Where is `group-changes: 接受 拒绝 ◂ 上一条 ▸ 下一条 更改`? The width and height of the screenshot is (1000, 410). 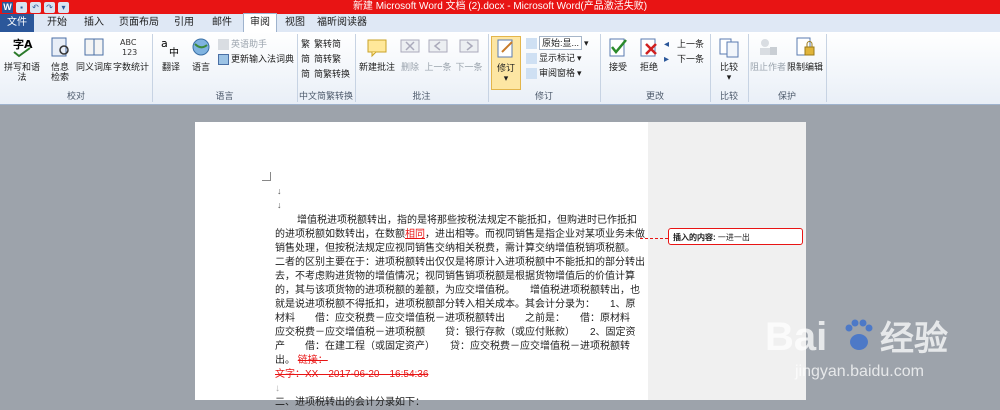
group-changes: 接受 拒绝 ◂ 上一条 ▸ 下一条 更改 is located at coordinates (655, 68).